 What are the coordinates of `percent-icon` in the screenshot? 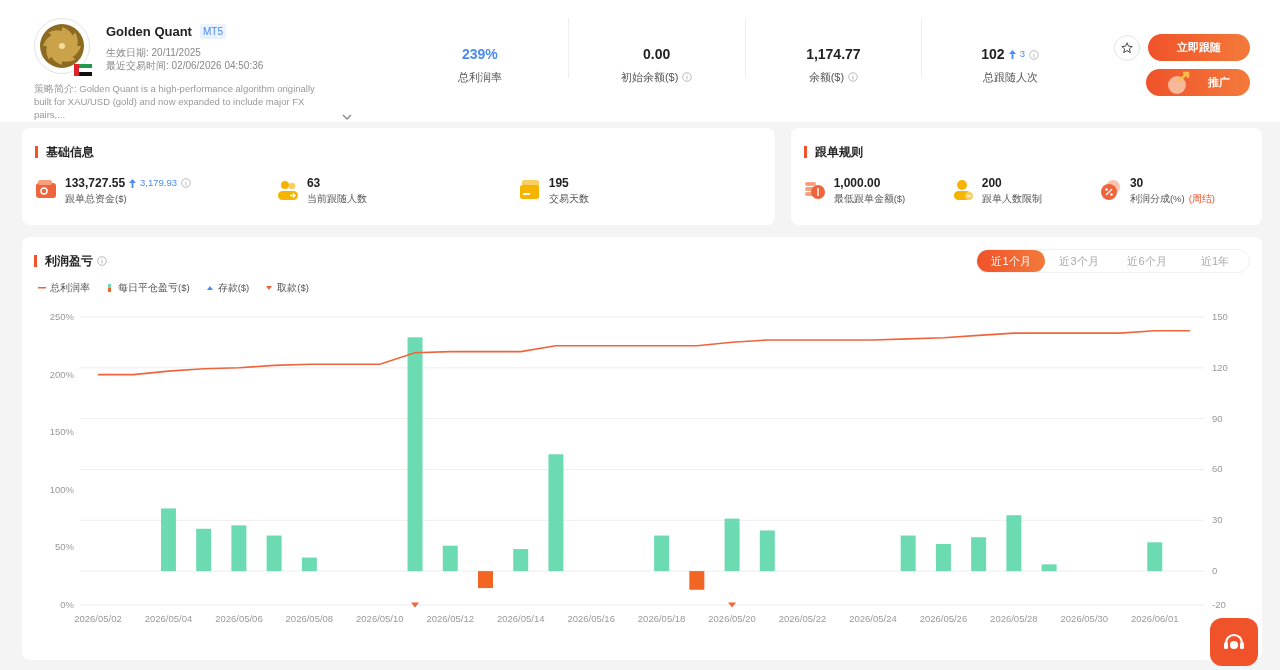 It's located at (1110, 190).